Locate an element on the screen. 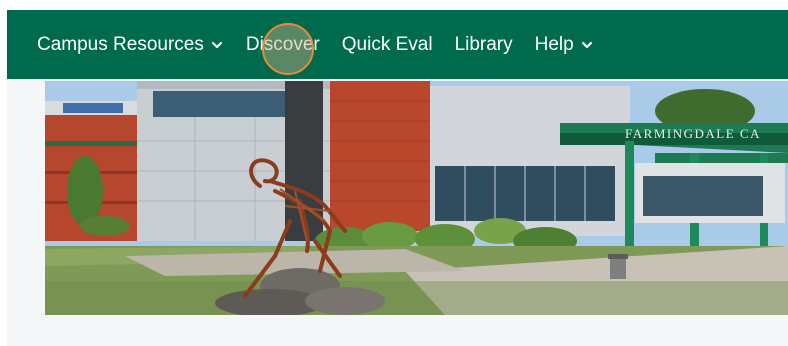 This screenshot has height=346, width=788. nav-help: Help is located at coordinates (564, 45).